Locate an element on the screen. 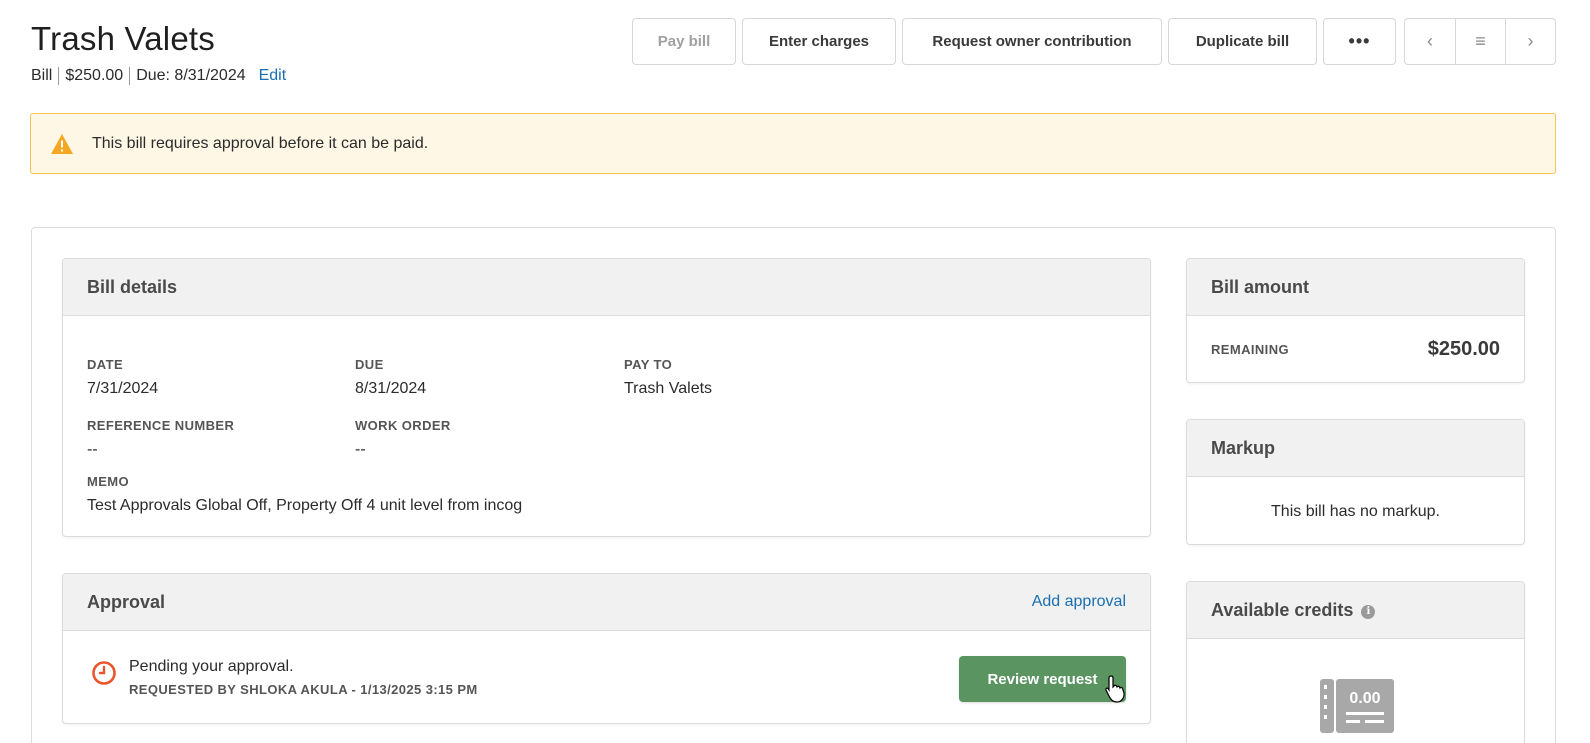  available-credits-header: Available credits i is located at coordinates (1355, 610).